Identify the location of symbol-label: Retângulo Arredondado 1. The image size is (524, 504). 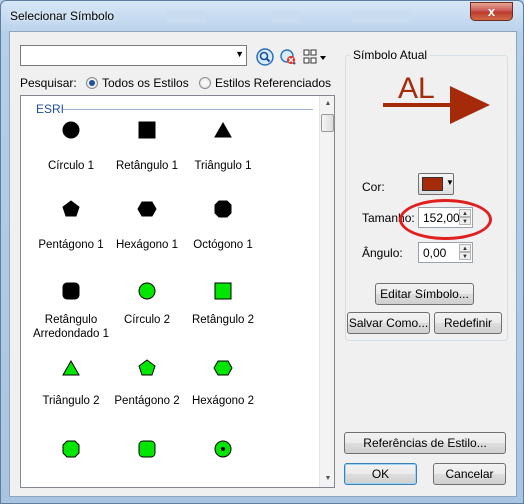
(71, 327).